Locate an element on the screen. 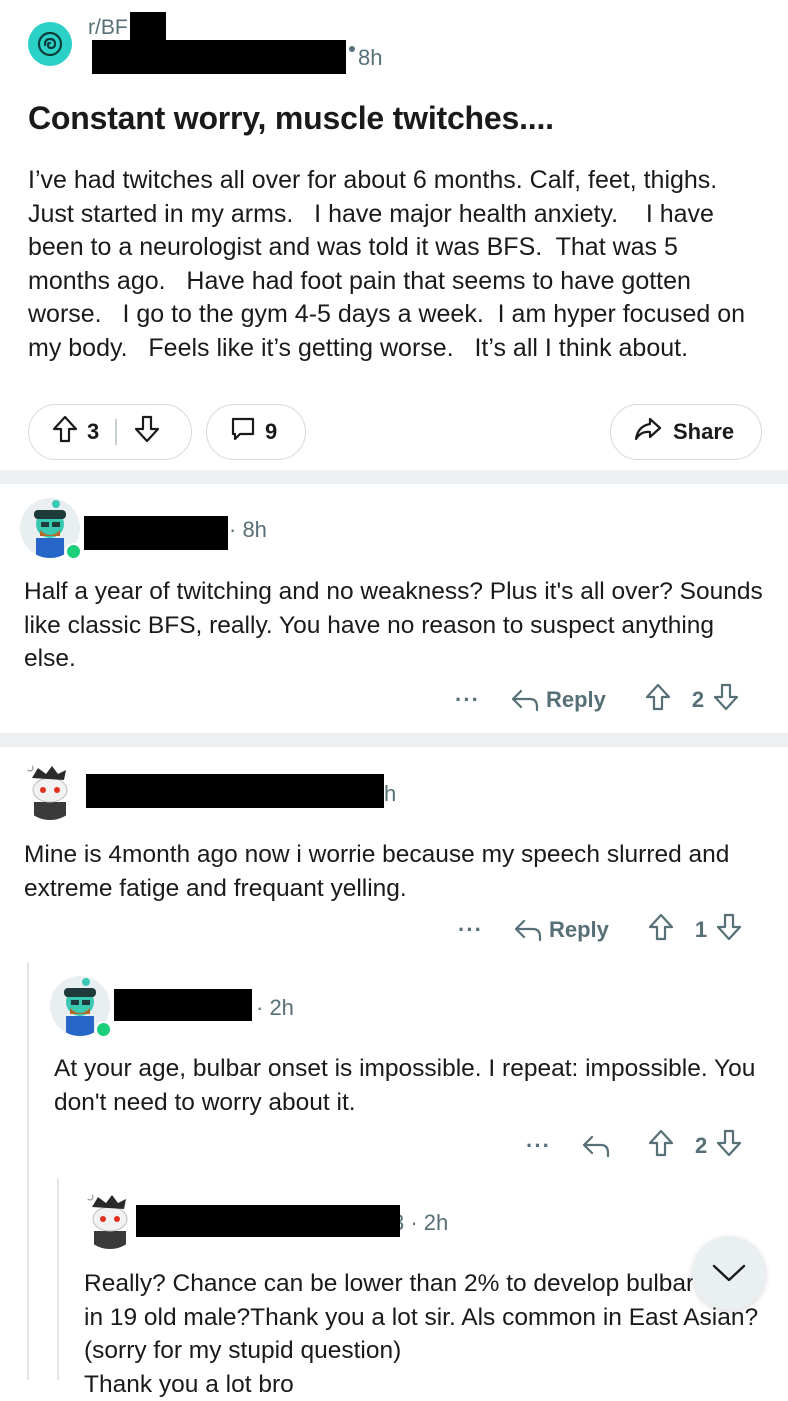 This screenshot has height=1401, width=788. upvote-count: 3 is located at coordinates (93, 431).